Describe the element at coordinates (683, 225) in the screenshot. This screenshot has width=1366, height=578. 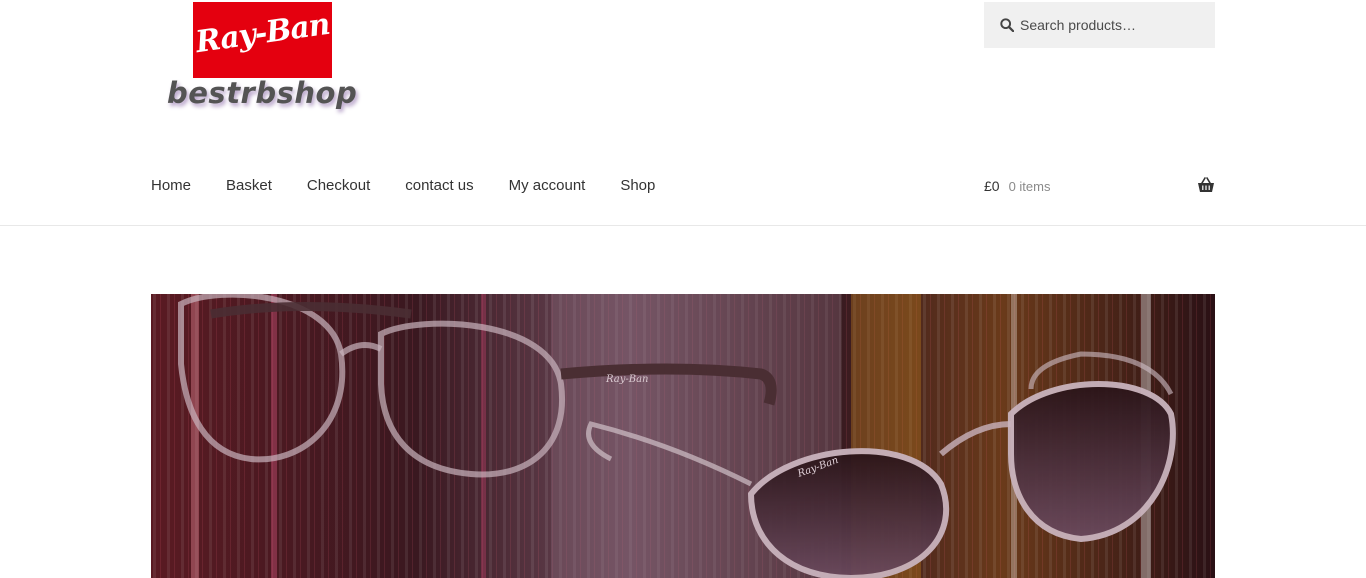
I see `header-divider` at that location.